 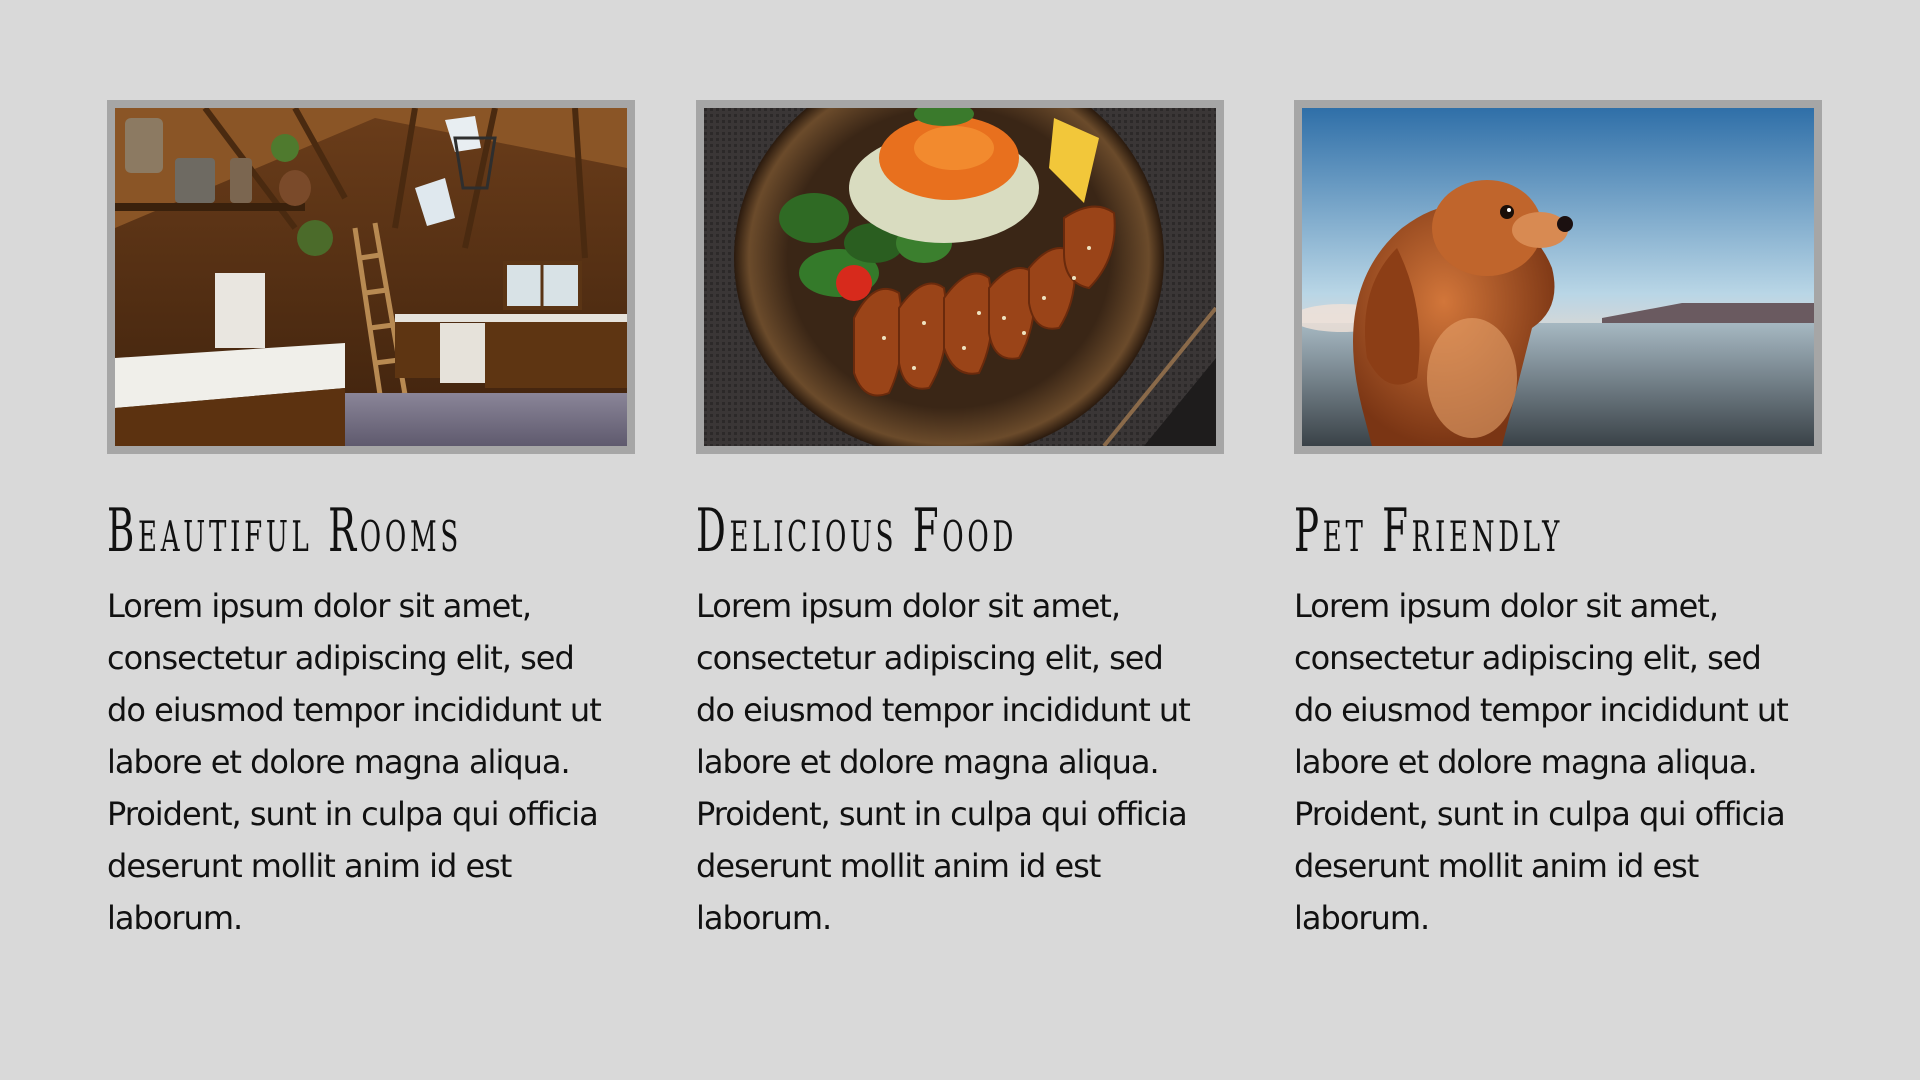 I want to click on card-title: Delicious Food, so click(x=857, y=531).